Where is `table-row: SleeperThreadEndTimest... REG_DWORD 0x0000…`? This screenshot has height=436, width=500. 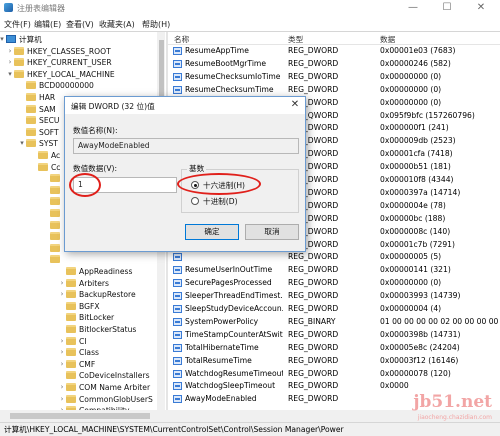 table-row: SleeperThreadEndTimest... REG_DWORD 0x0000… is located at coordinates (334, 296).